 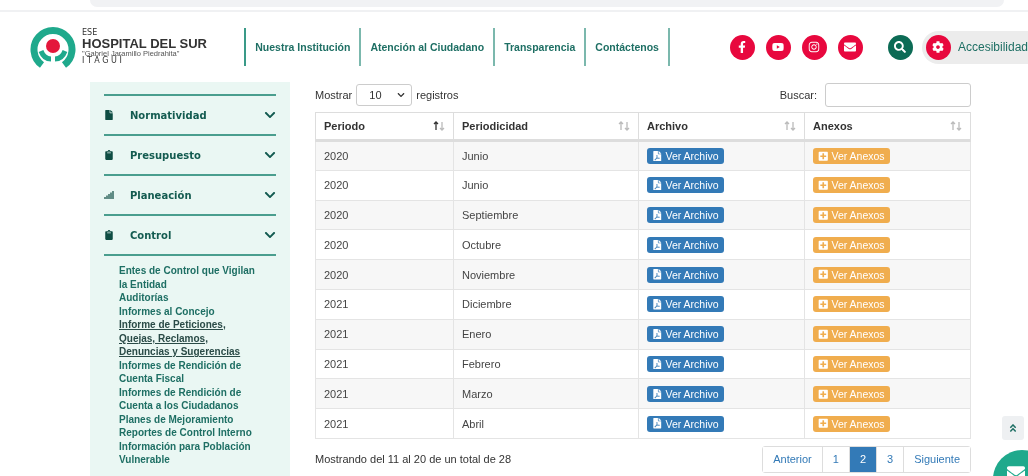 What do you see at coordinates (936, 459) in the screenshot?
I see `page-button: Siguiente` at bounding box center [936, 459].